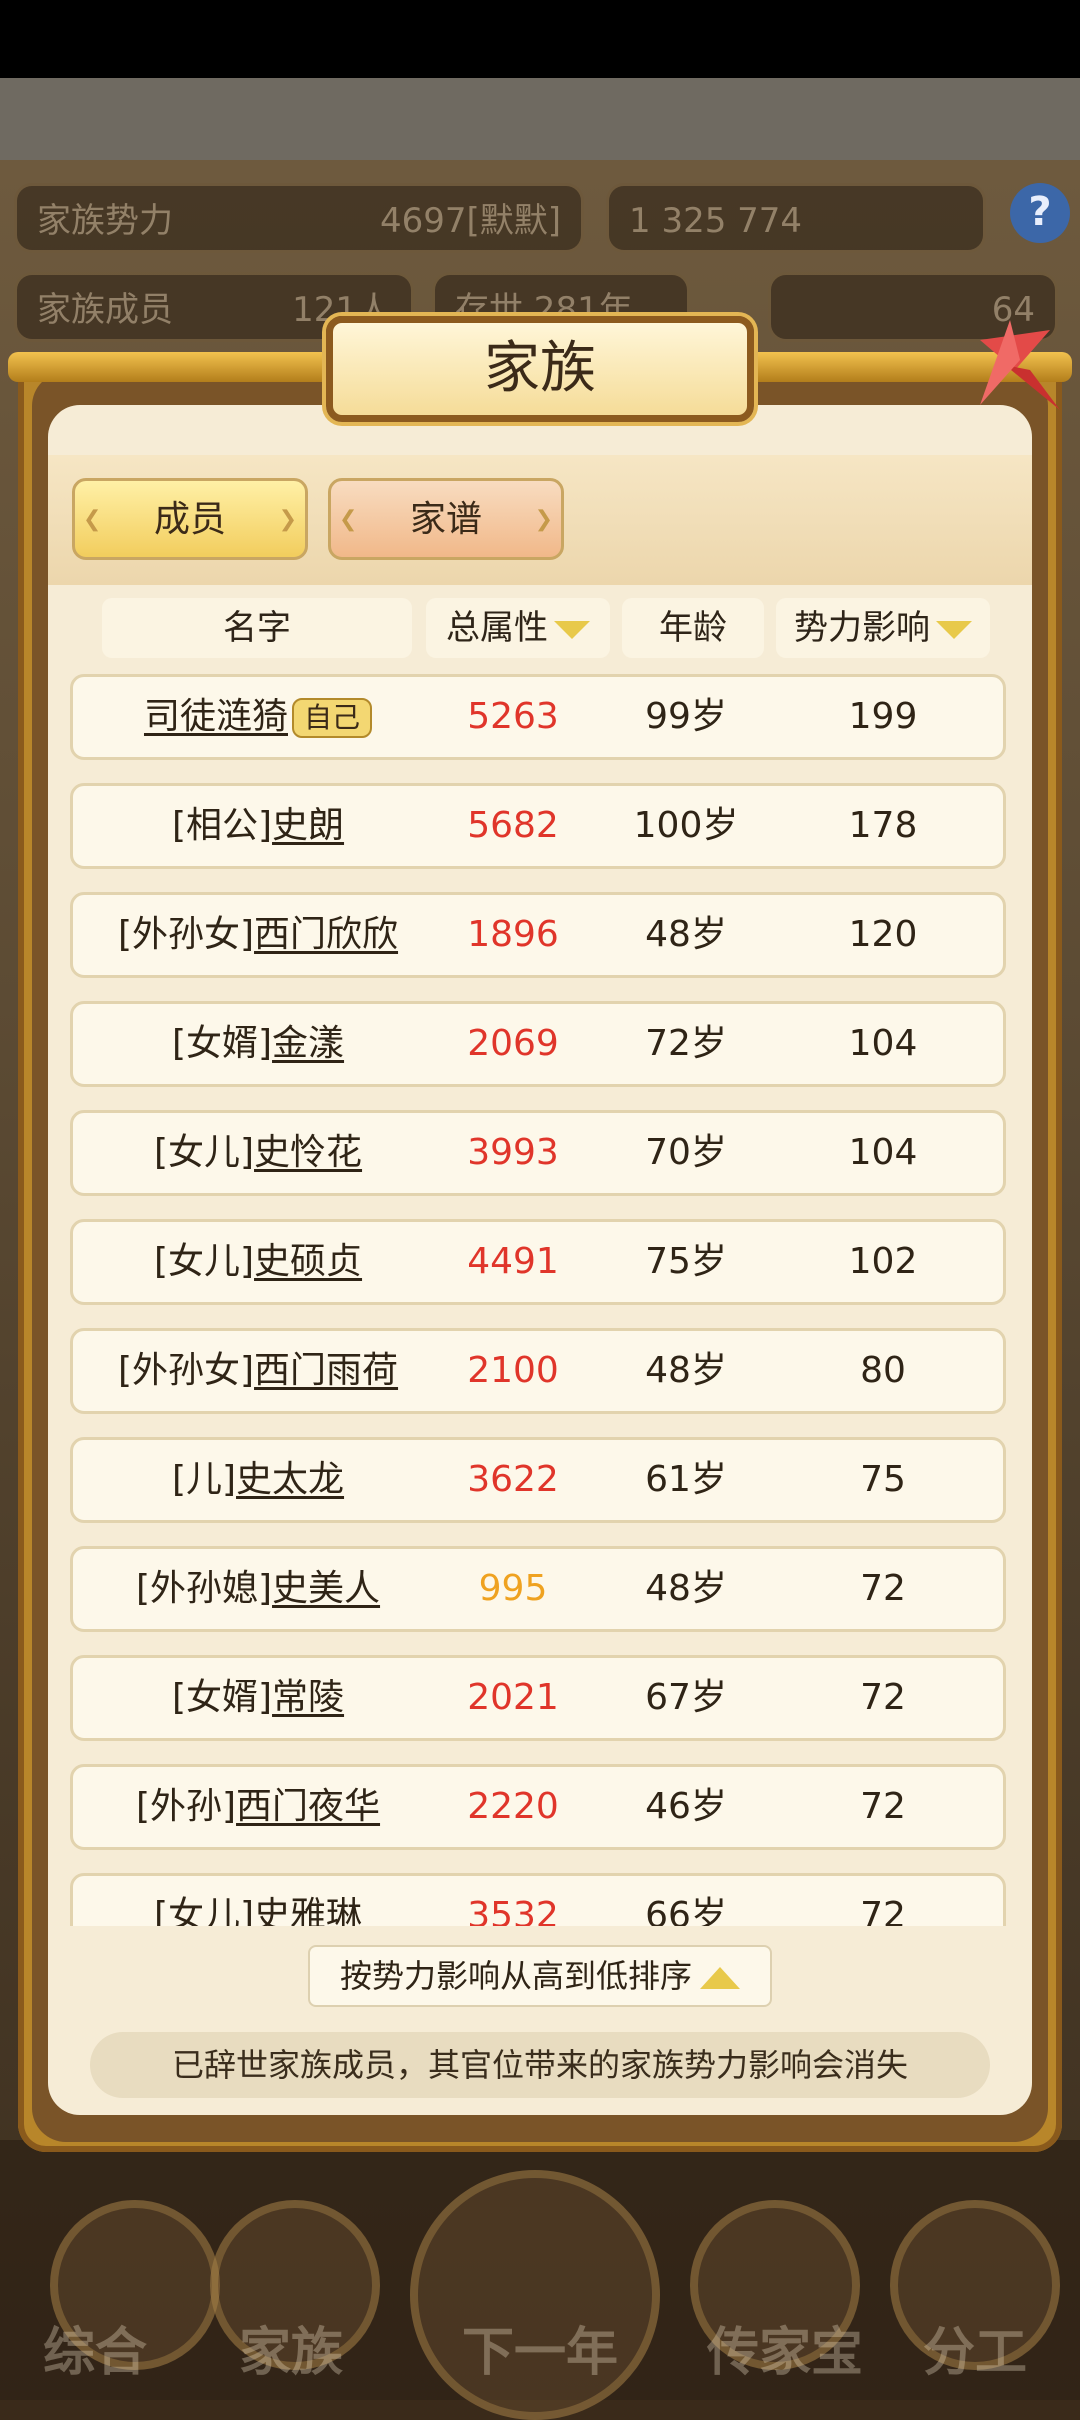 The height and width of the screenshot is (2420, 1080). Describe the element at coordinates (423, 221) in the screenshot. I see `family-power-value: 4697` at that location.